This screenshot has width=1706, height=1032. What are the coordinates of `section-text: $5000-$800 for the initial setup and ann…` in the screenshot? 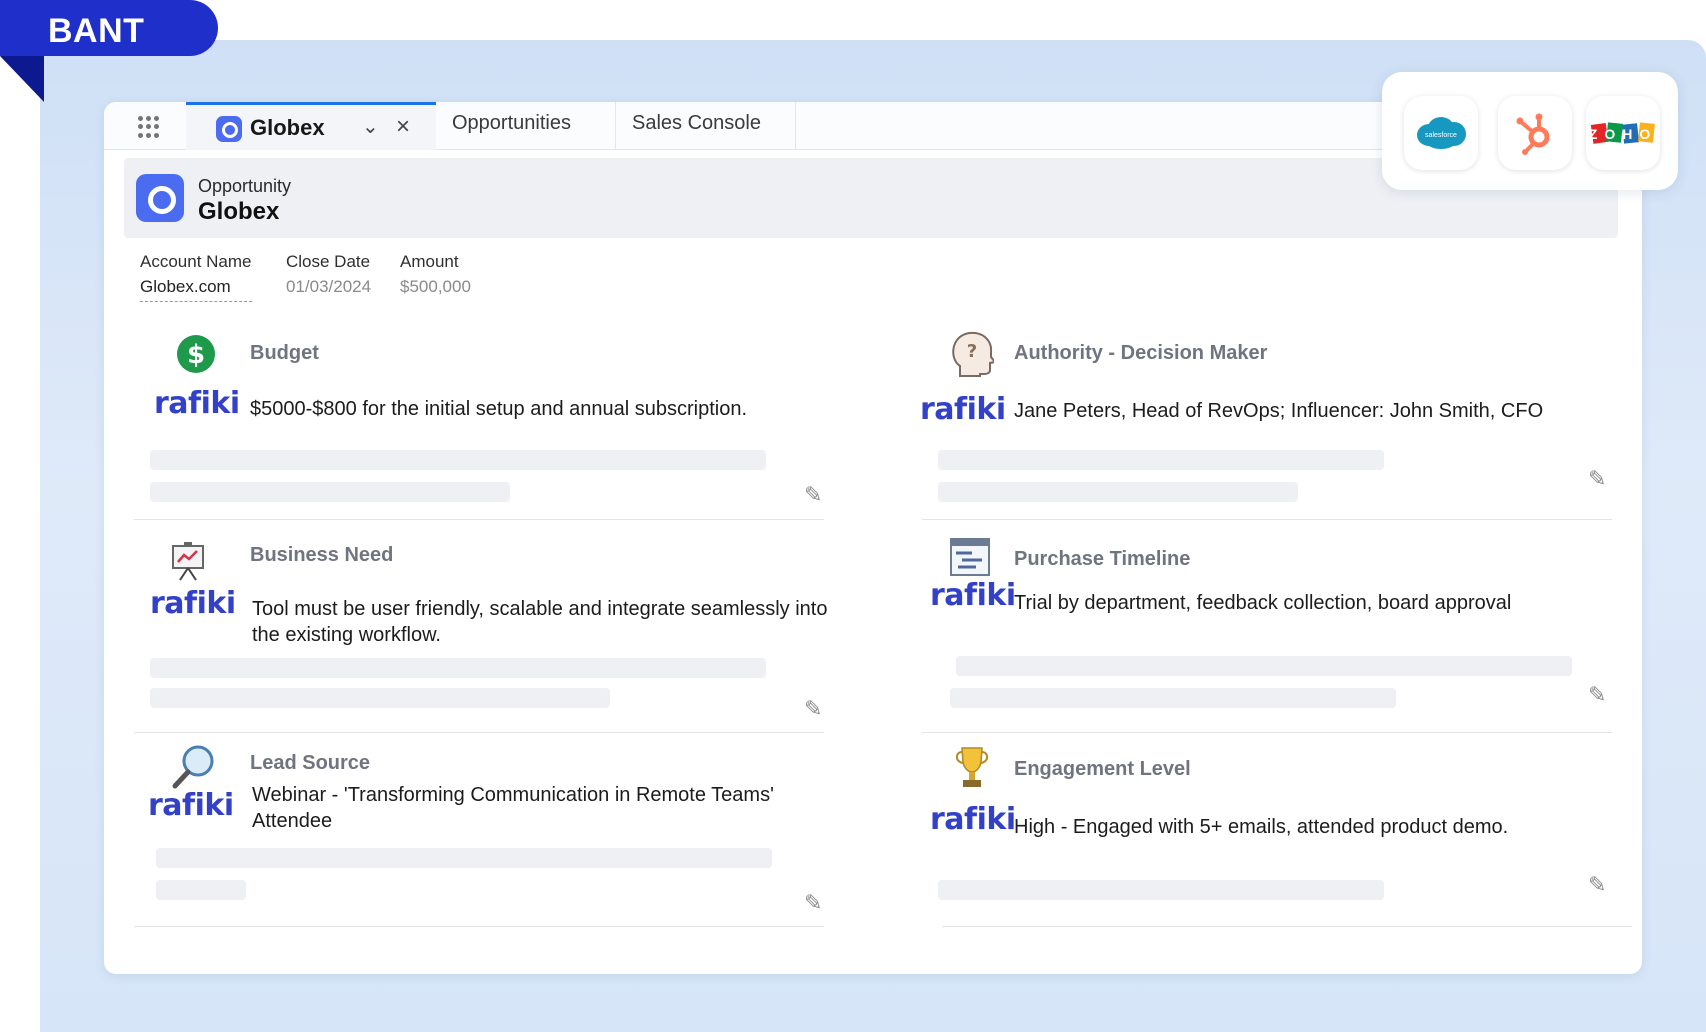 It's located at (499, 409).